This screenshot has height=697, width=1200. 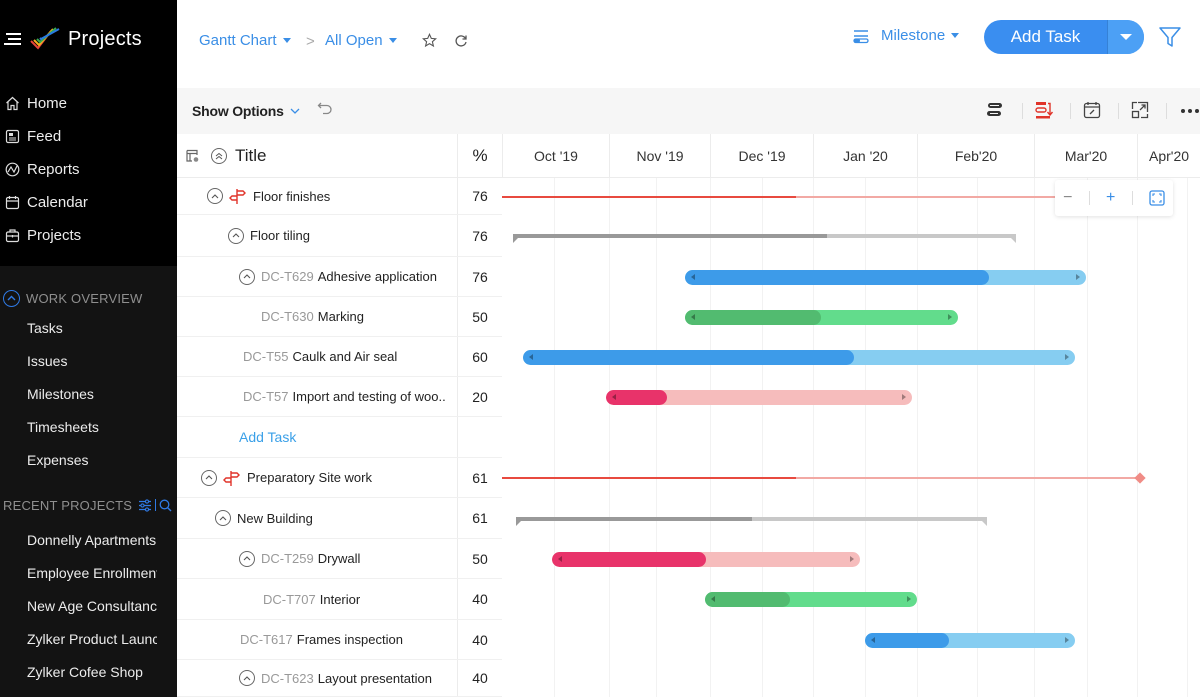 What do you see at coordinates (339, 437) in the screenshot?
I see `add-task-row: Add Task` at bounding box center [339, 437].